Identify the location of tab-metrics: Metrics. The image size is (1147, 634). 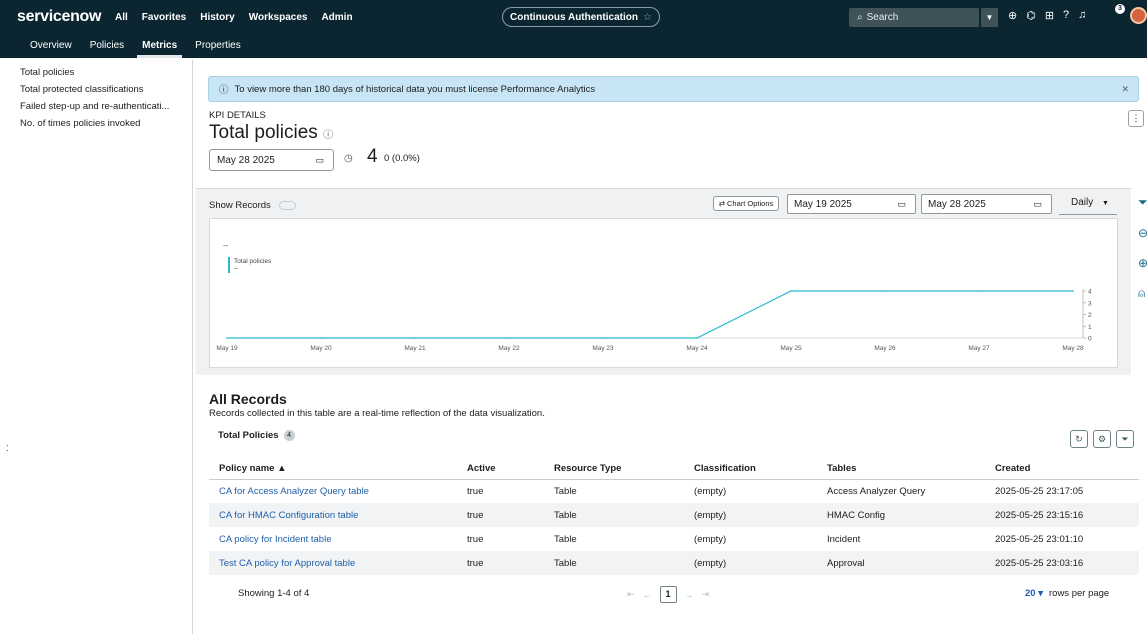
(159, 49).